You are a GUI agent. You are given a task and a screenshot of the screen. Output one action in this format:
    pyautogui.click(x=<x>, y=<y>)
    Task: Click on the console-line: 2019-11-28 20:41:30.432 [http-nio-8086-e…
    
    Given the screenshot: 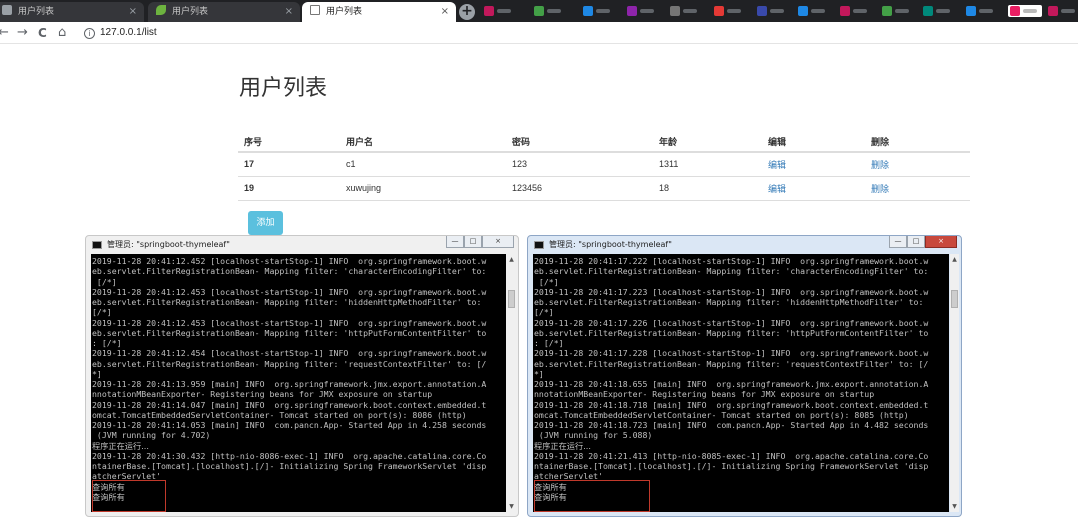 What is the action you would take?
    pyautogui.click(x=289, y=455)
    